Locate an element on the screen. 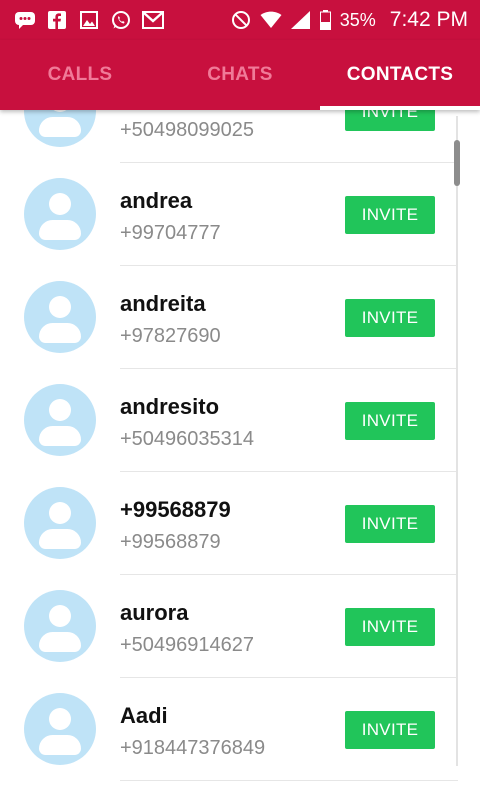 The image size is (480, 800). image-icon is located at coordinates (89, 20).